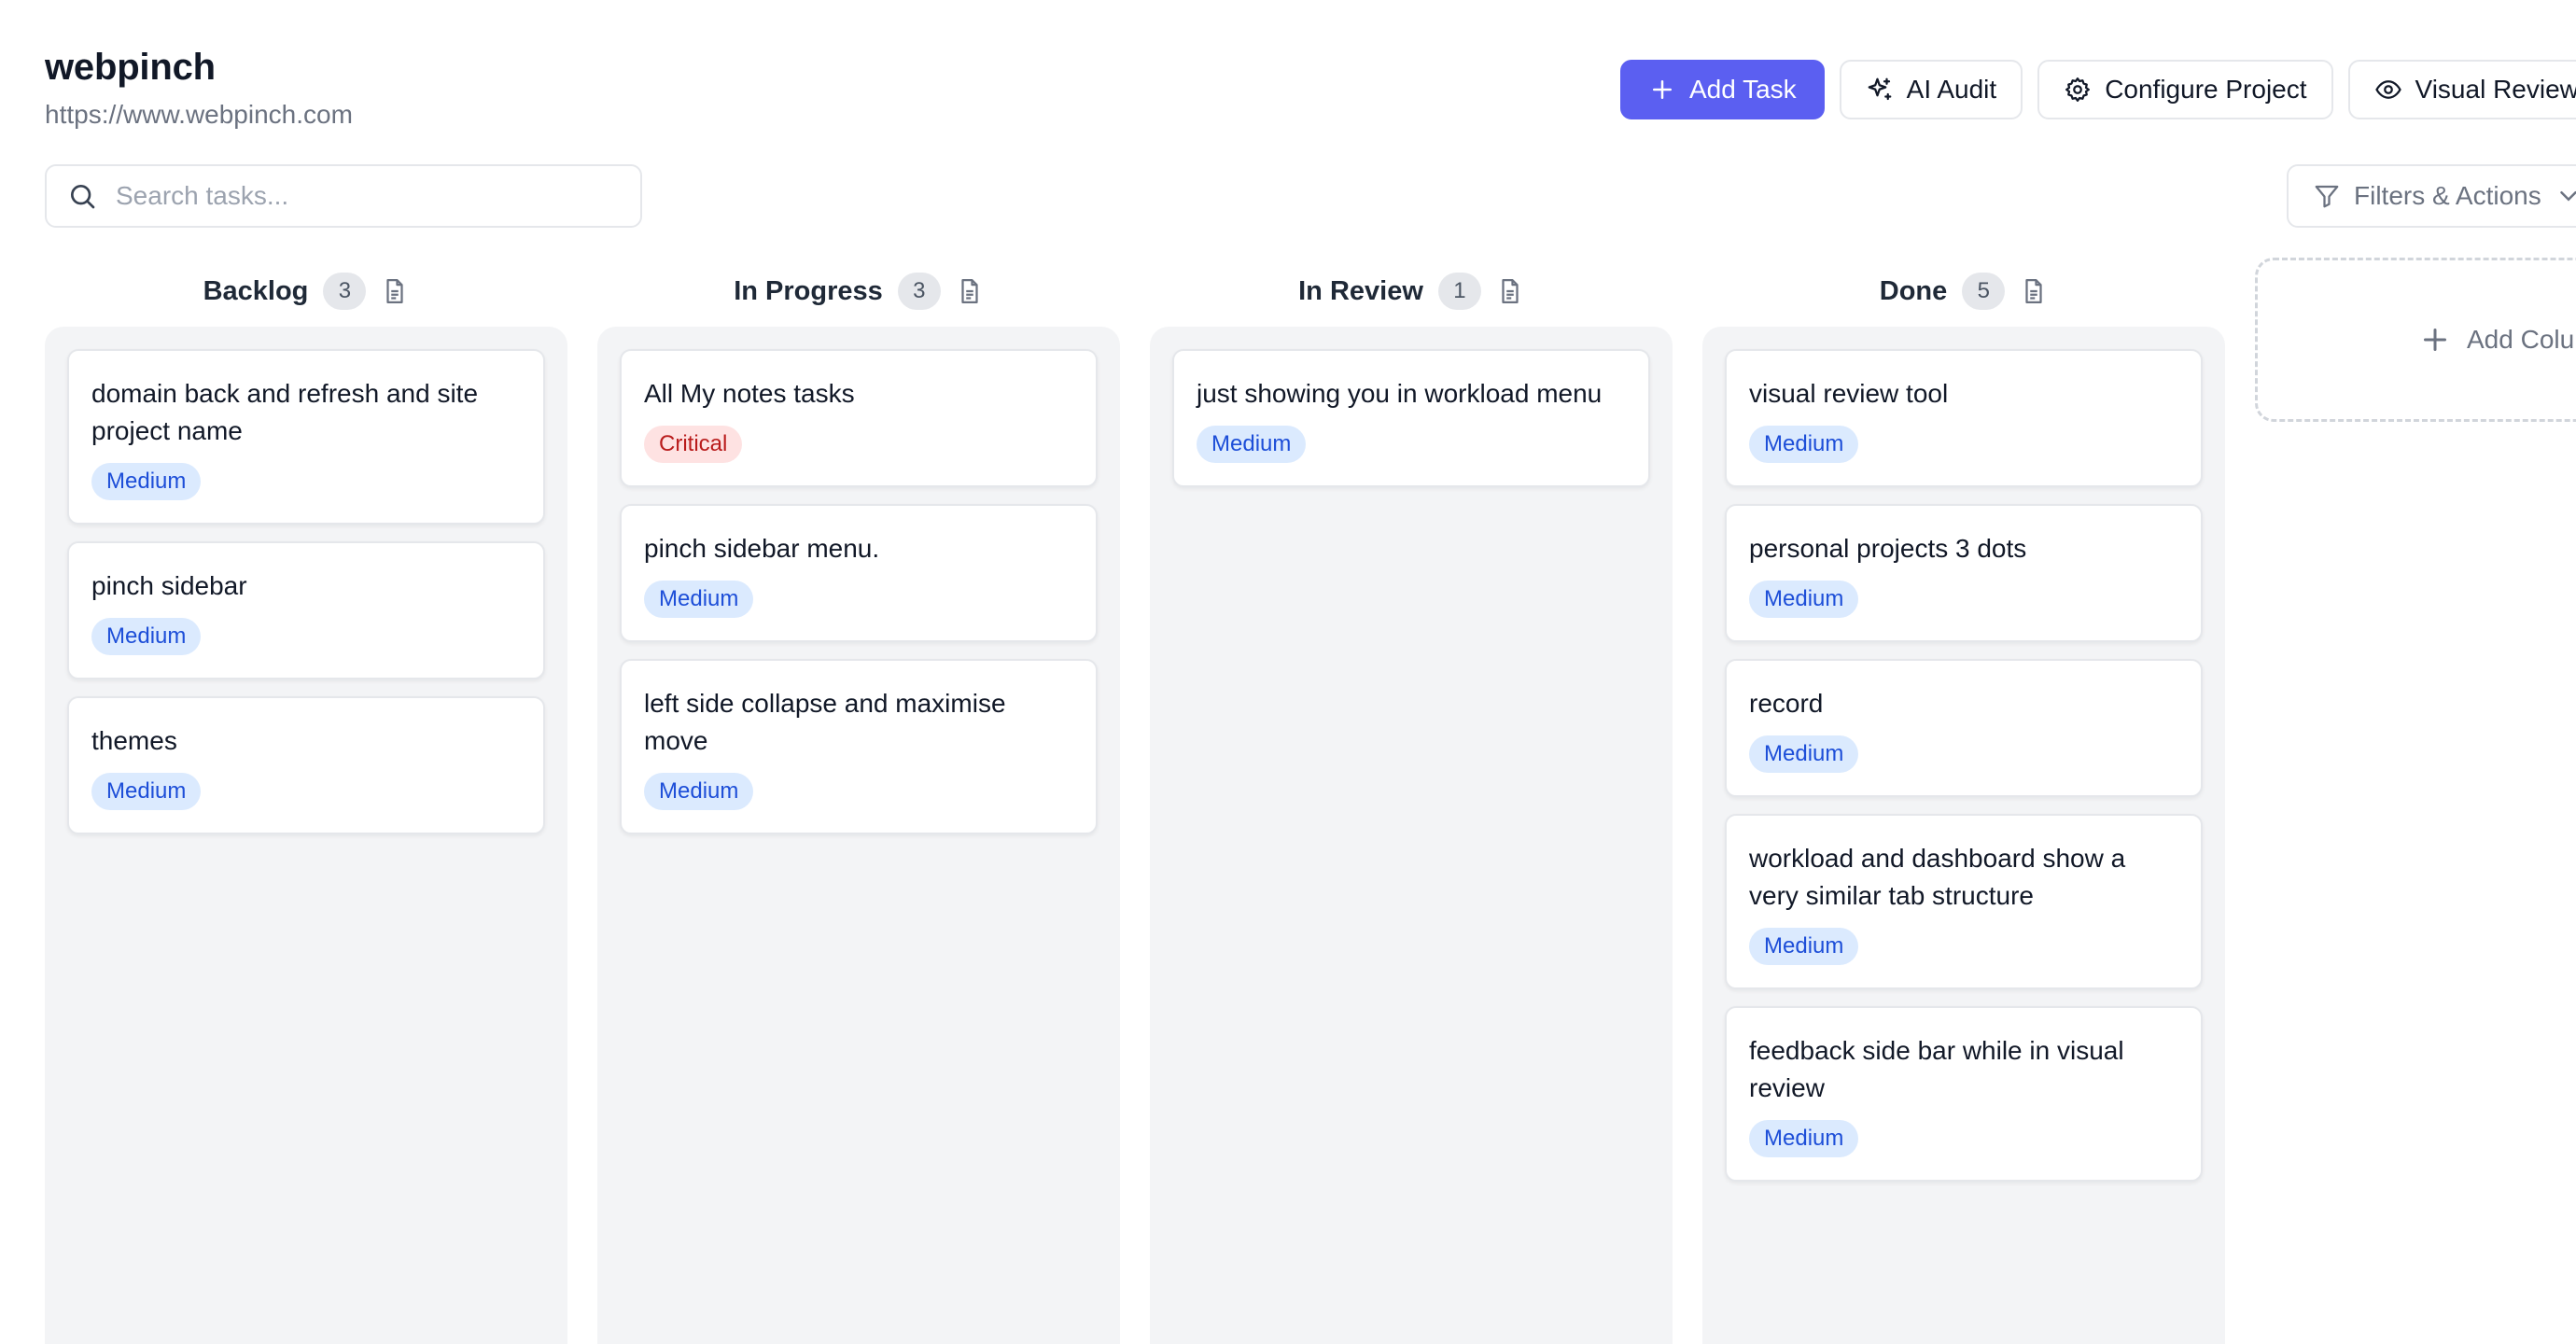 This screenshot has width=2576, height=1344. I want to click on project-header: webpinch https://www.webpinch.com, so click(199, 88).